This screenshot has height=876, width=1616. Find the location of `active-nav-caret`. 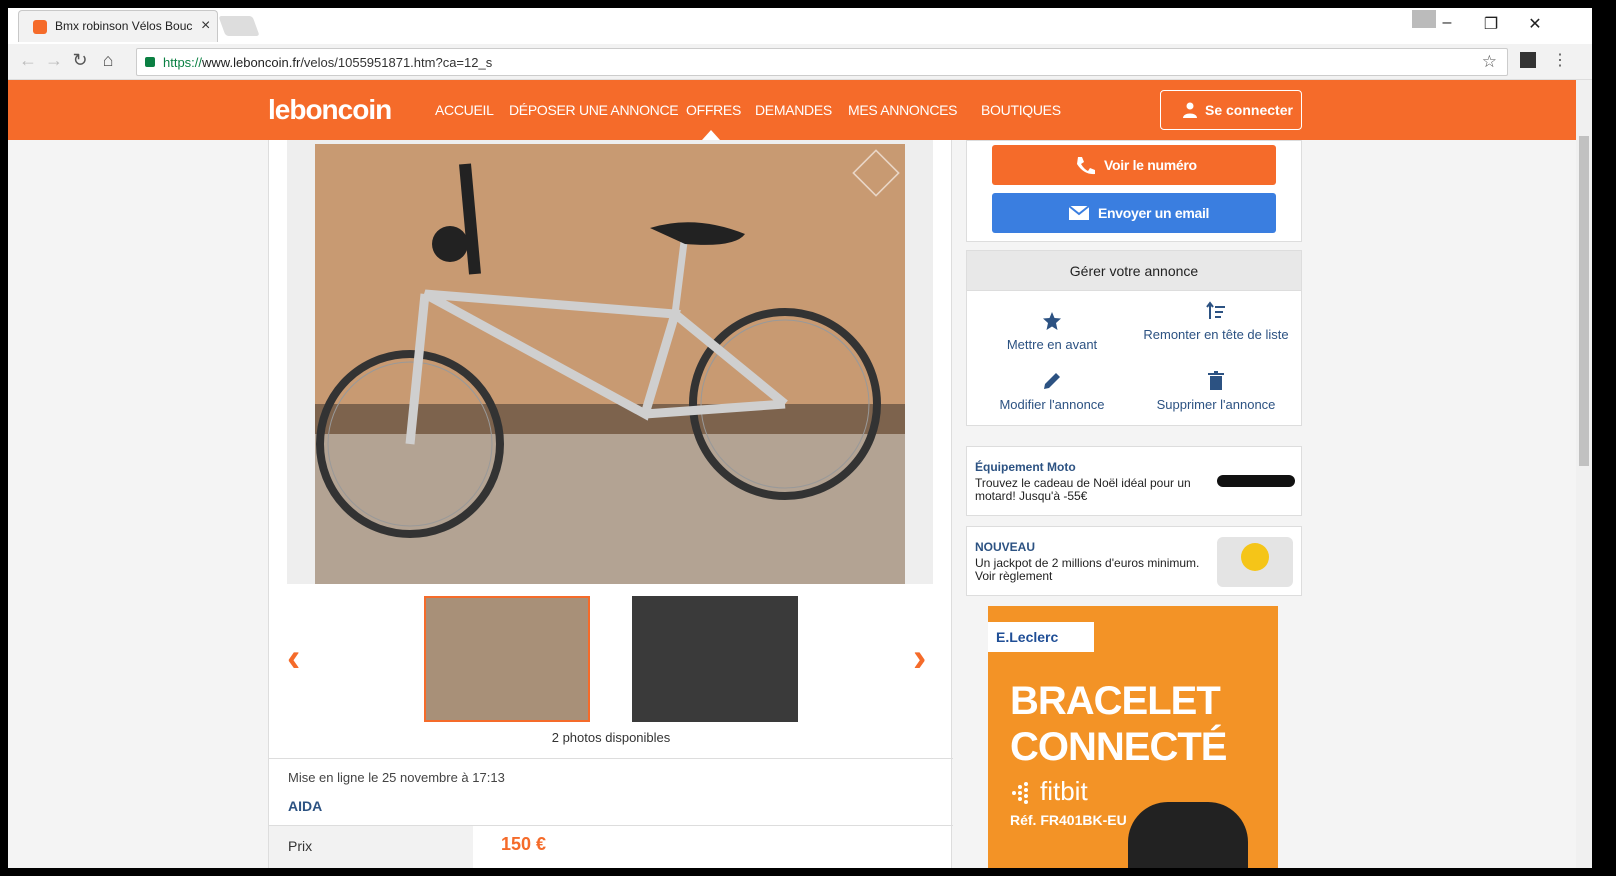

active-nav-caret is located at coordinates (711, 135).